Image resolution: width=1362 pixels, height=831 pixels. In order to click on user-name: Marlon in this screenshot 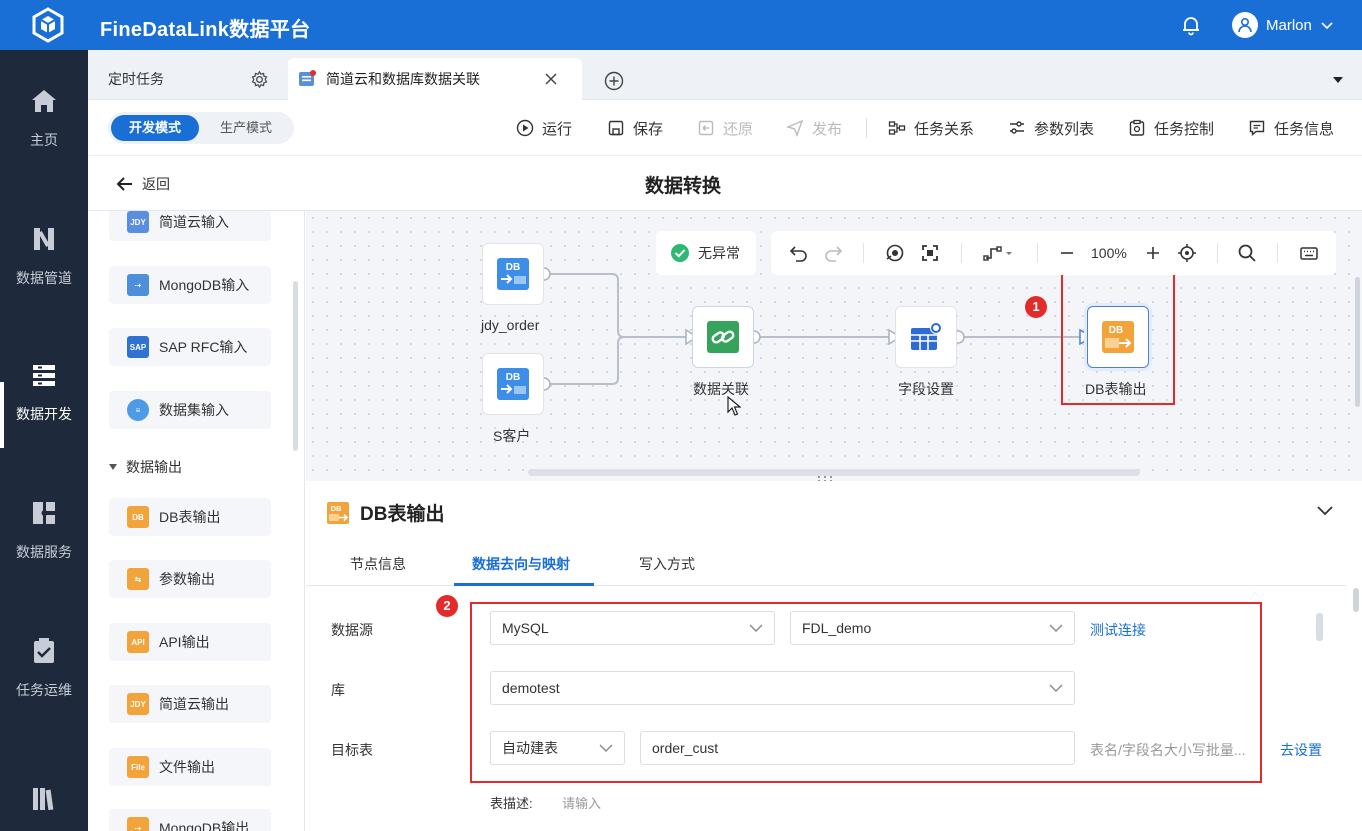, I will do `click(1289, 25)`.